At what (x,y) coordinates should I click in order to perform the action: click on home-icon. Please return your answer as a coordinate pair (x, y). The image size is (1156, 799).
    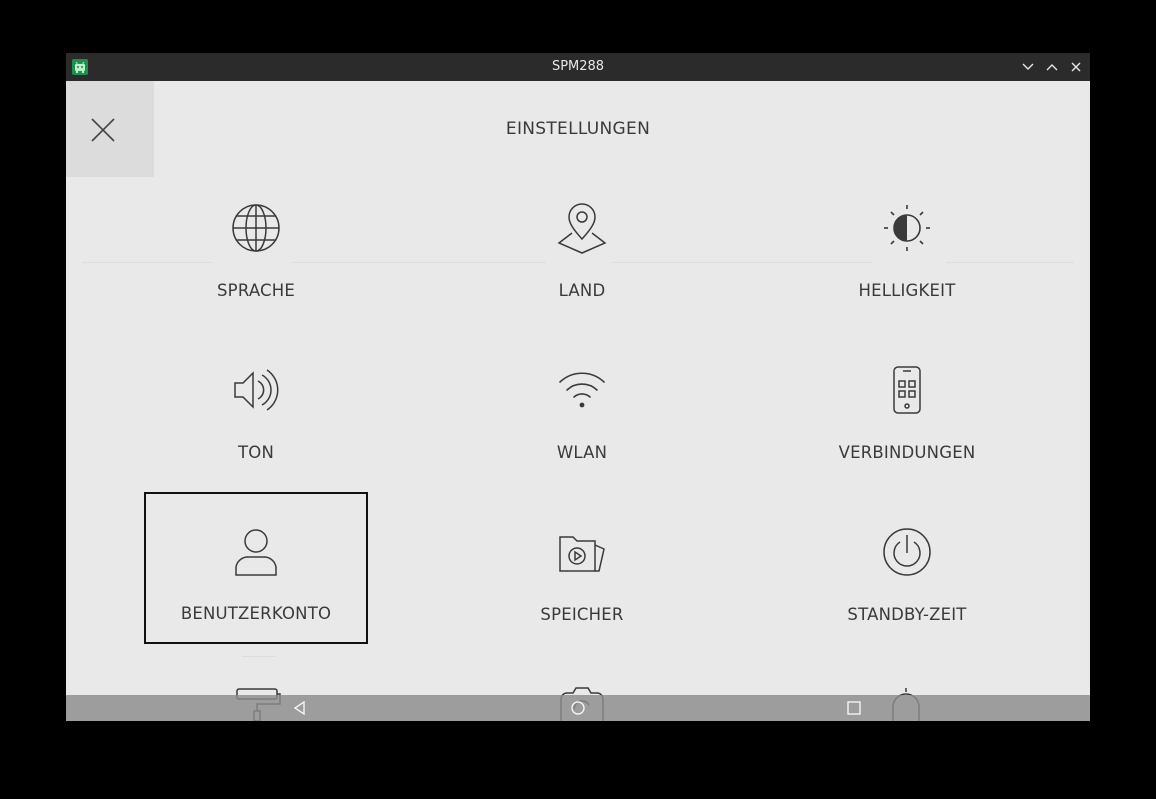
    Looking at the image, I should click on (578, 708).